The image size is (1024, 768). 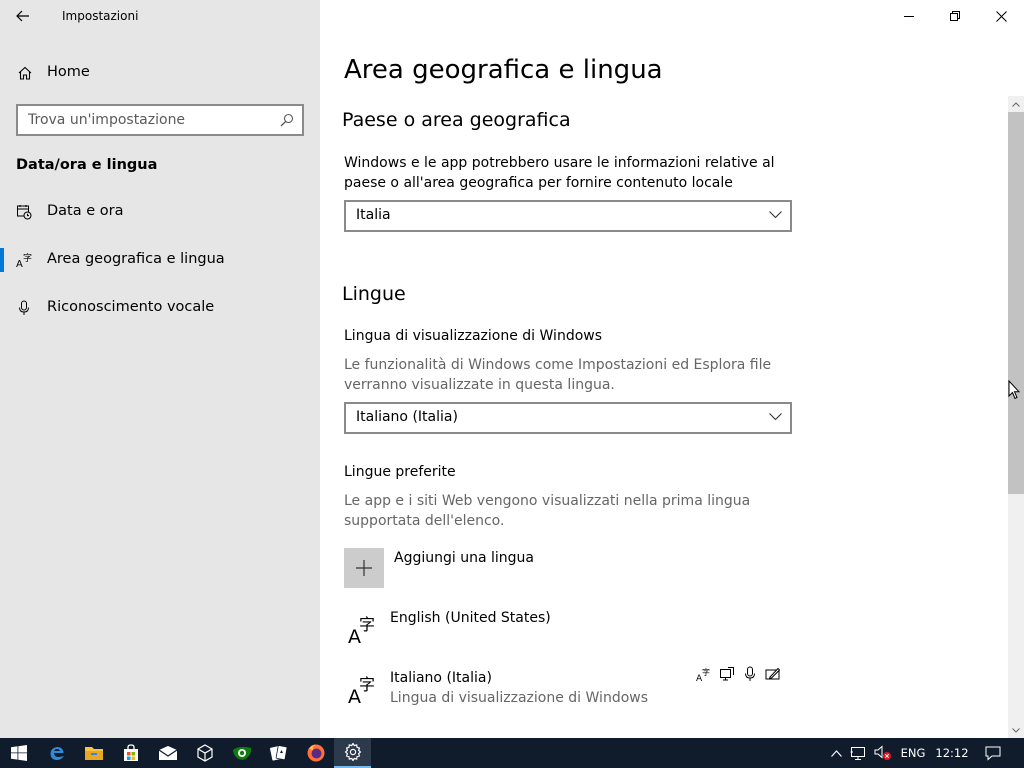 I want to click on language-item-english: A 字 English (United States), so click(x=564, y=635).